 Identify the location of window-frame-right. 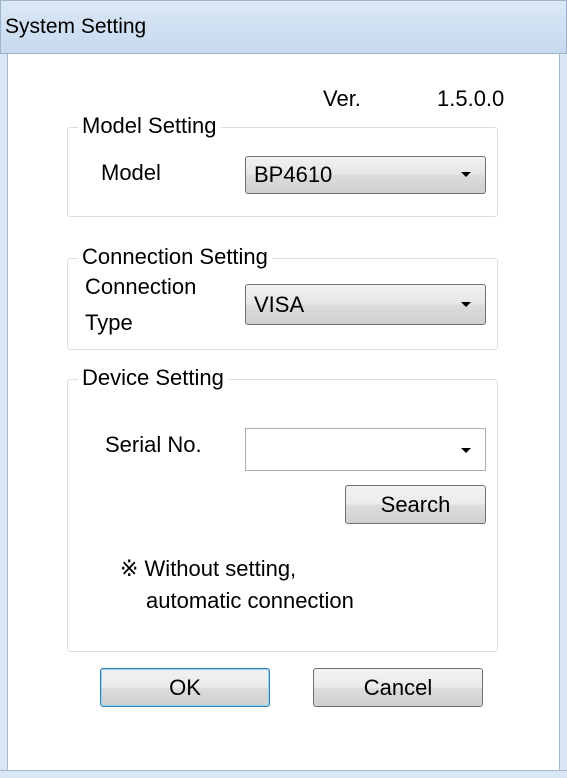
(563, 416).